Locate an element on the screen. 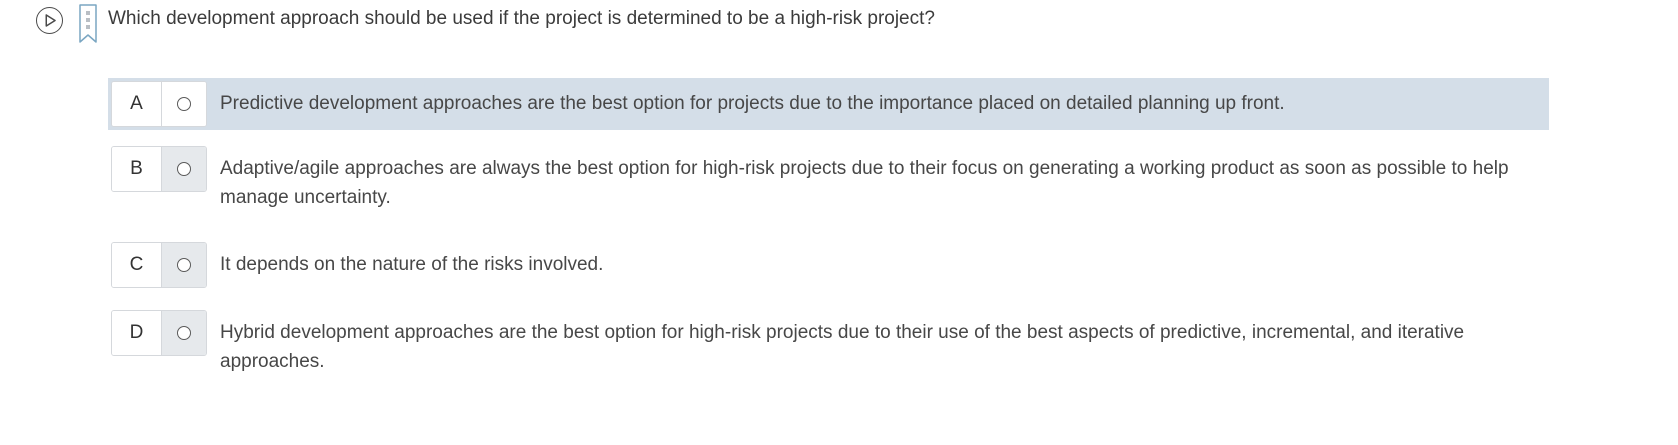 This screenshot has width=1678, height=445. option-letter: D is located at coordinates (137, 333).